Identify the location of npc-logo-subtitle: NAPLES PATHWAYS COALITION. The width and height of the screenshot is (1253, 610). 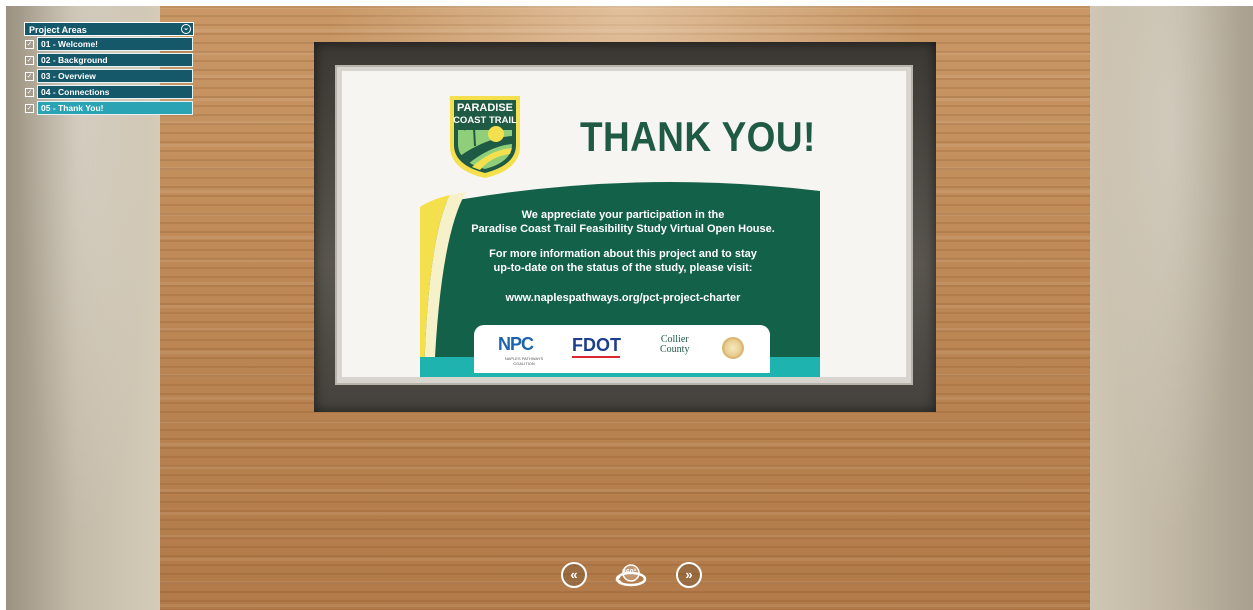
(524, 361).